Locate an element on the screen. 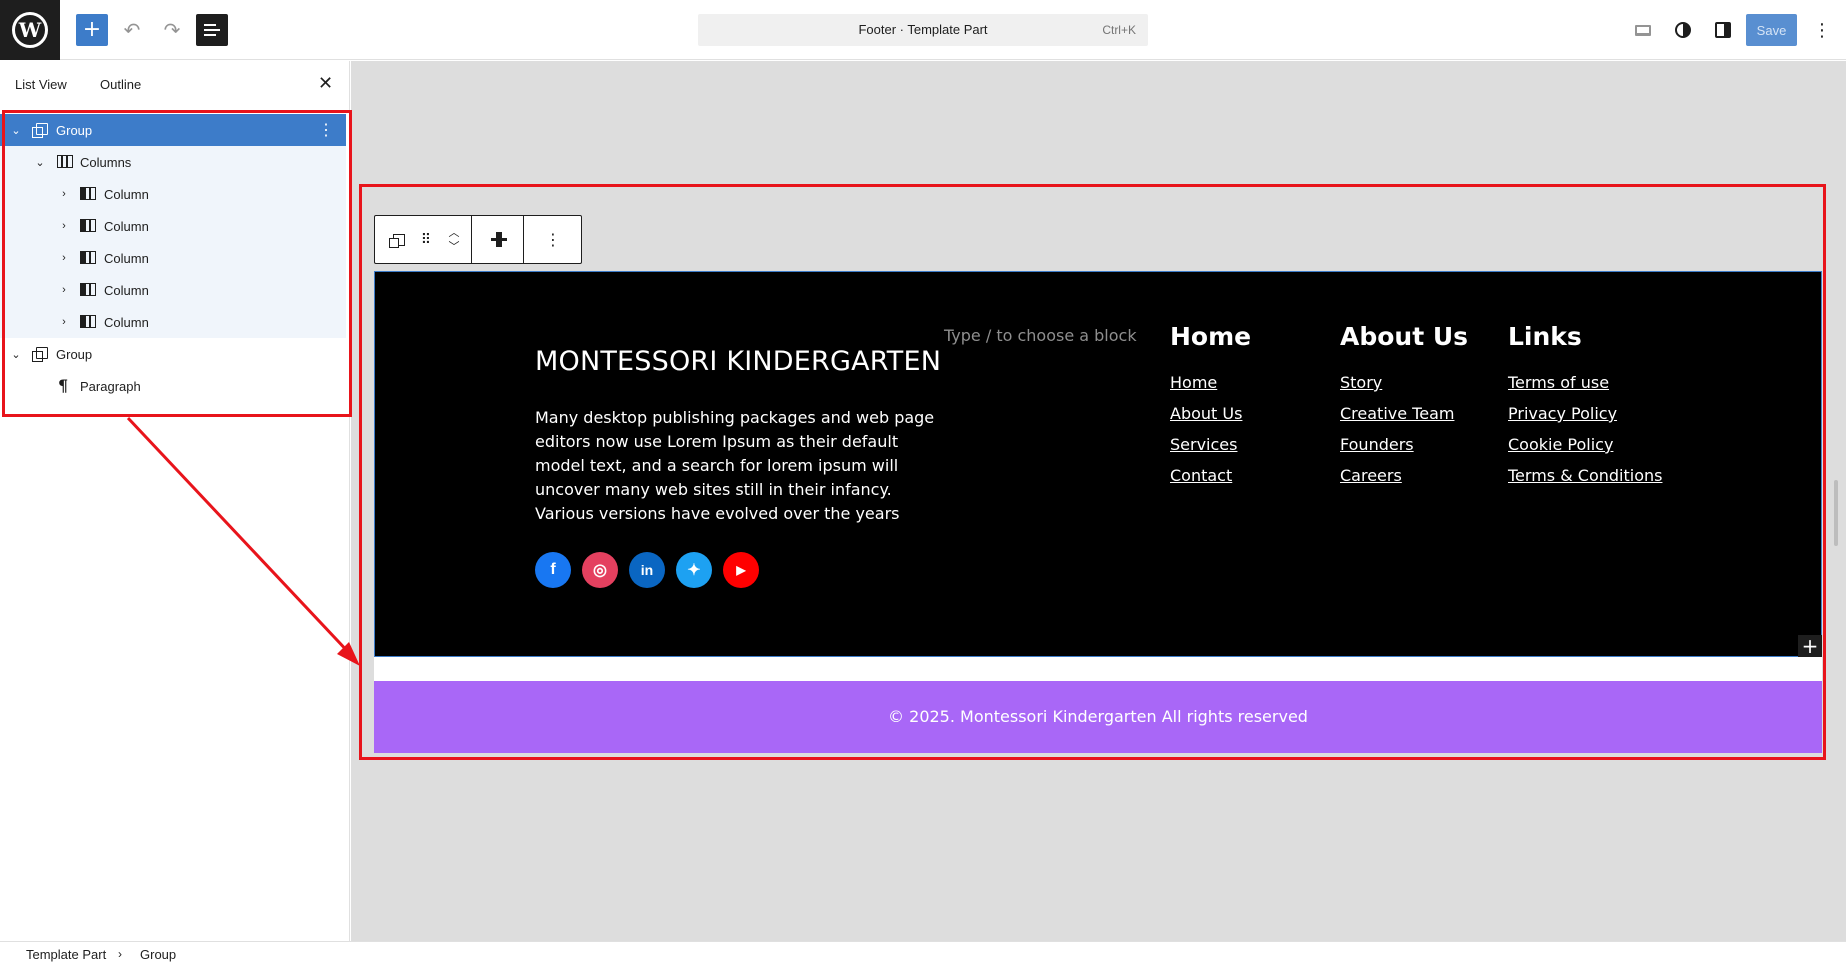  list-view-button is located at coordinates (212, 30).